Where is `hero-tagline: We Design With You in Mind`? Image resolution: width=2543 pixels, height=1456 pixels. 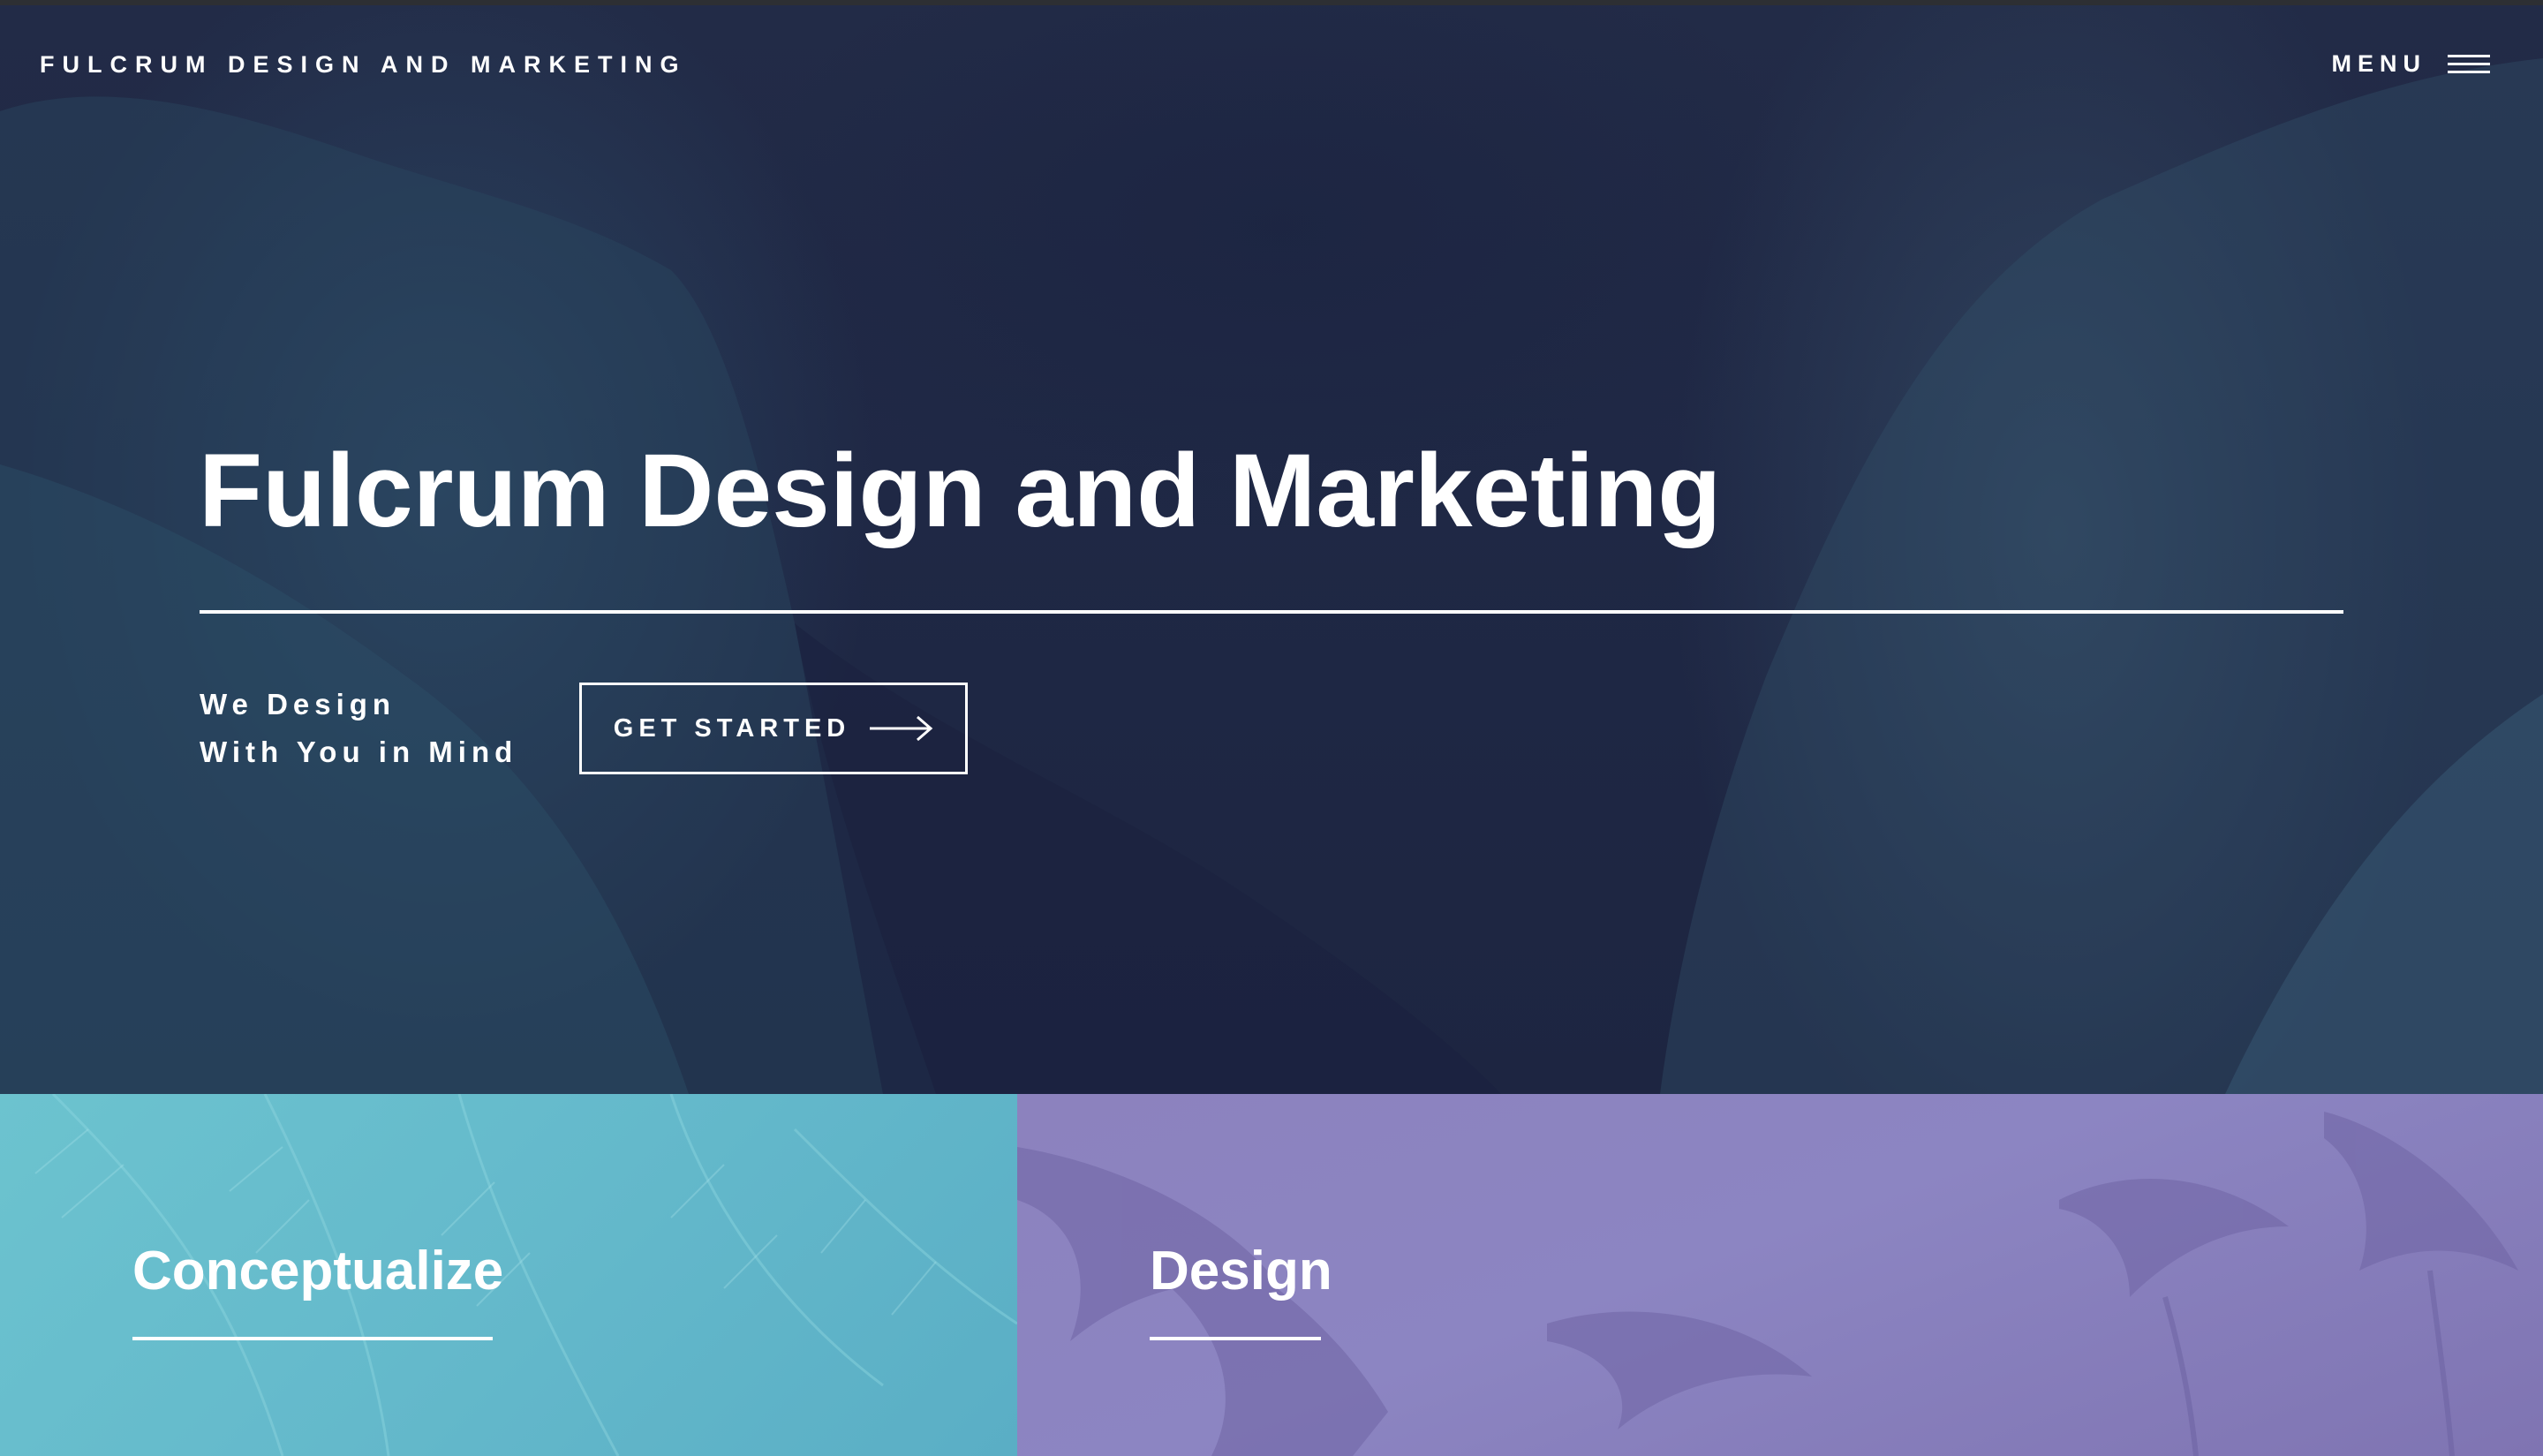
hero-tagline: We Design With You in Mind is located at coordinates (358, 728).